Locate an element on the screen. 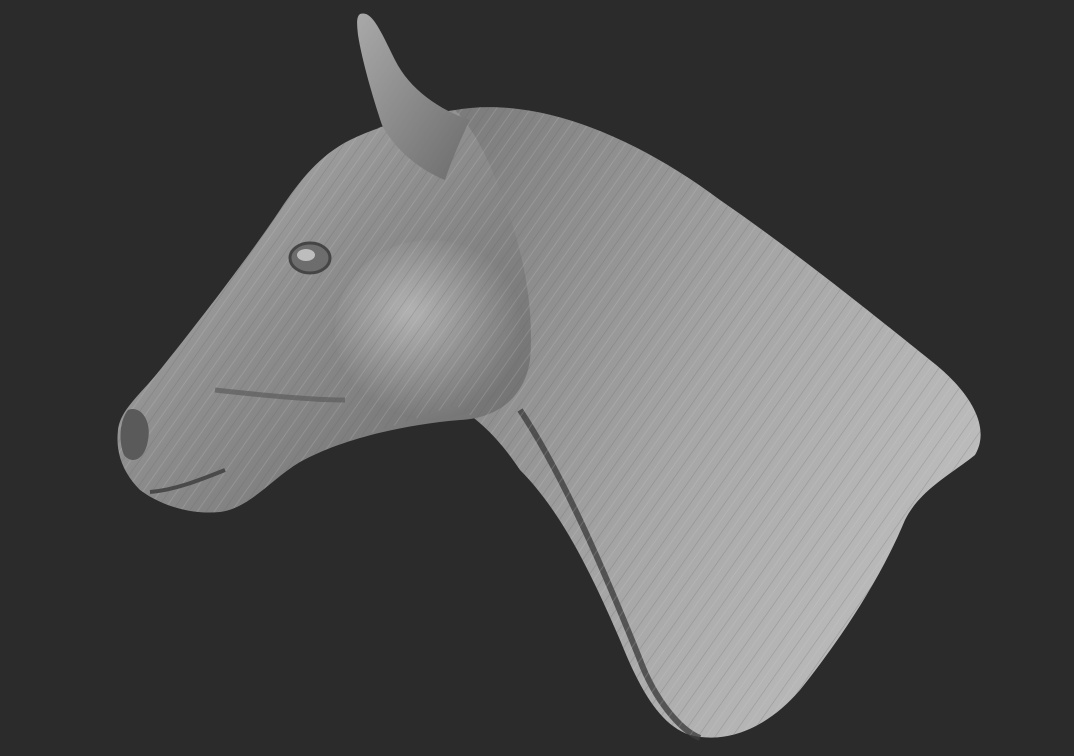 The width and height of the screenshot is (1074, 756). eye-highlight is located at coordinates (306, 255).